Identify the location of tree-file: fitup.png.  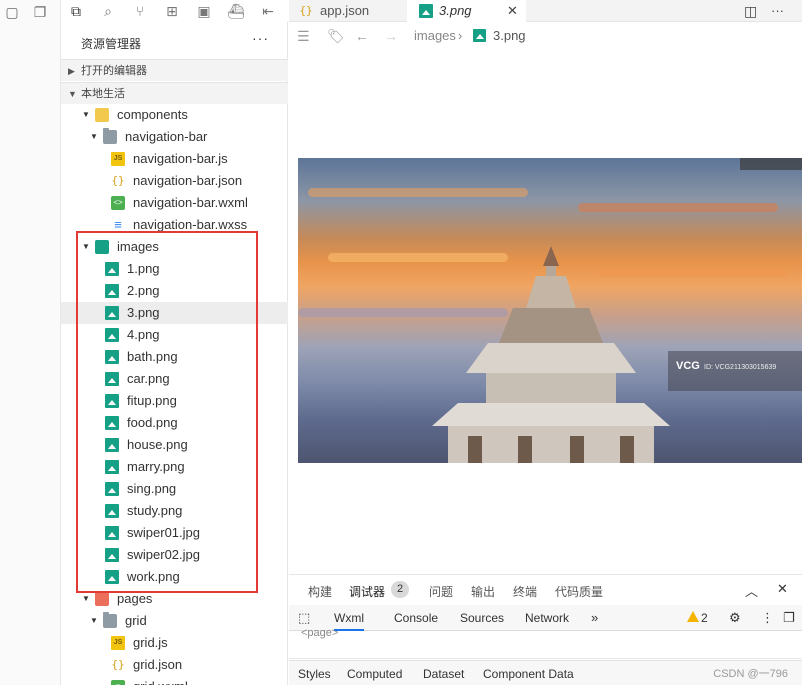
(174, 401).